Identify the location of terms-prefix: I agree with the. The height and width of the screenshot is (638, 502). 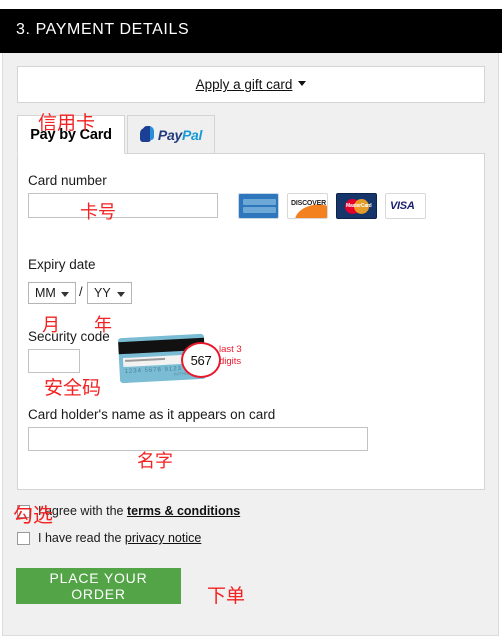
(82, 511).